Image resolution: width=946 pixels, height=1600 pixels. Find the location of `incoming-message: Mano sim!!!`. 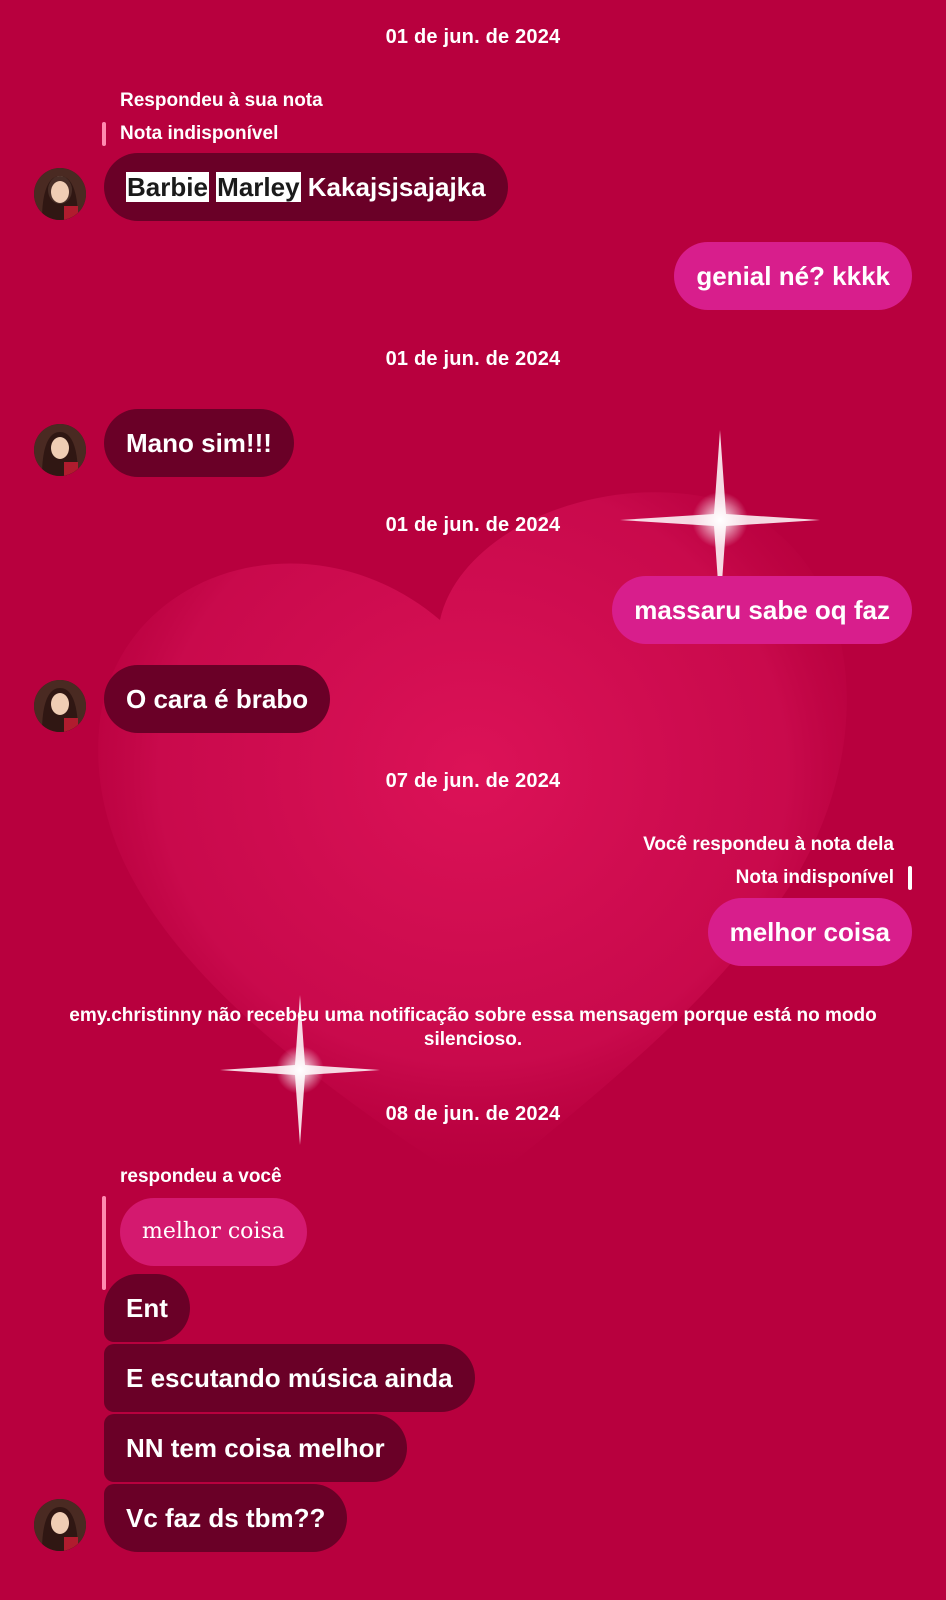

incoming-message: Mano sim!!! is located at coordinates (199, 443).